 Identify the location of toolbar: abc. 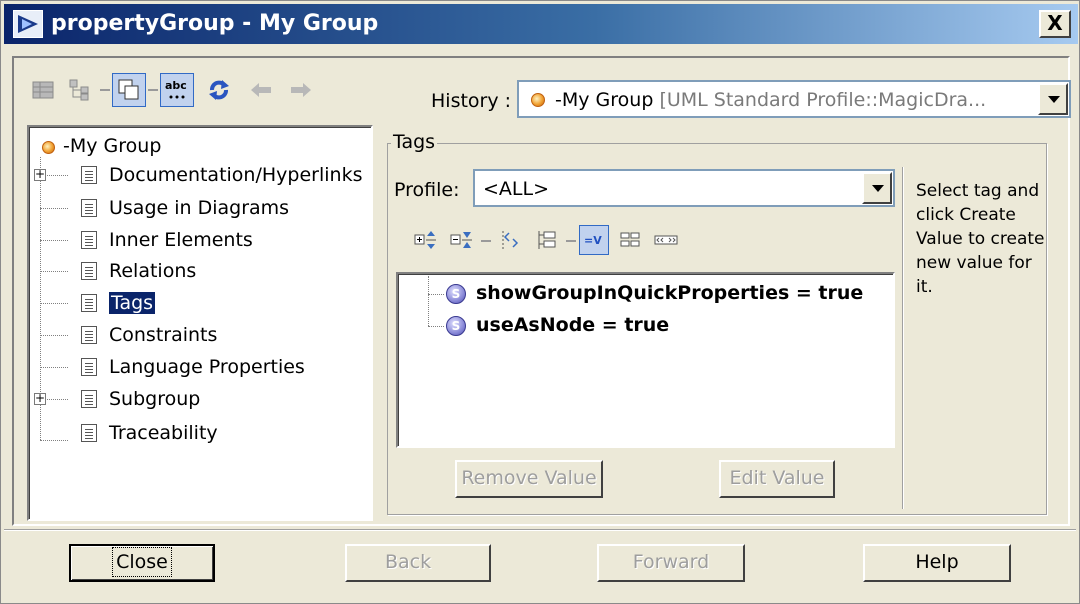
(226, 96).